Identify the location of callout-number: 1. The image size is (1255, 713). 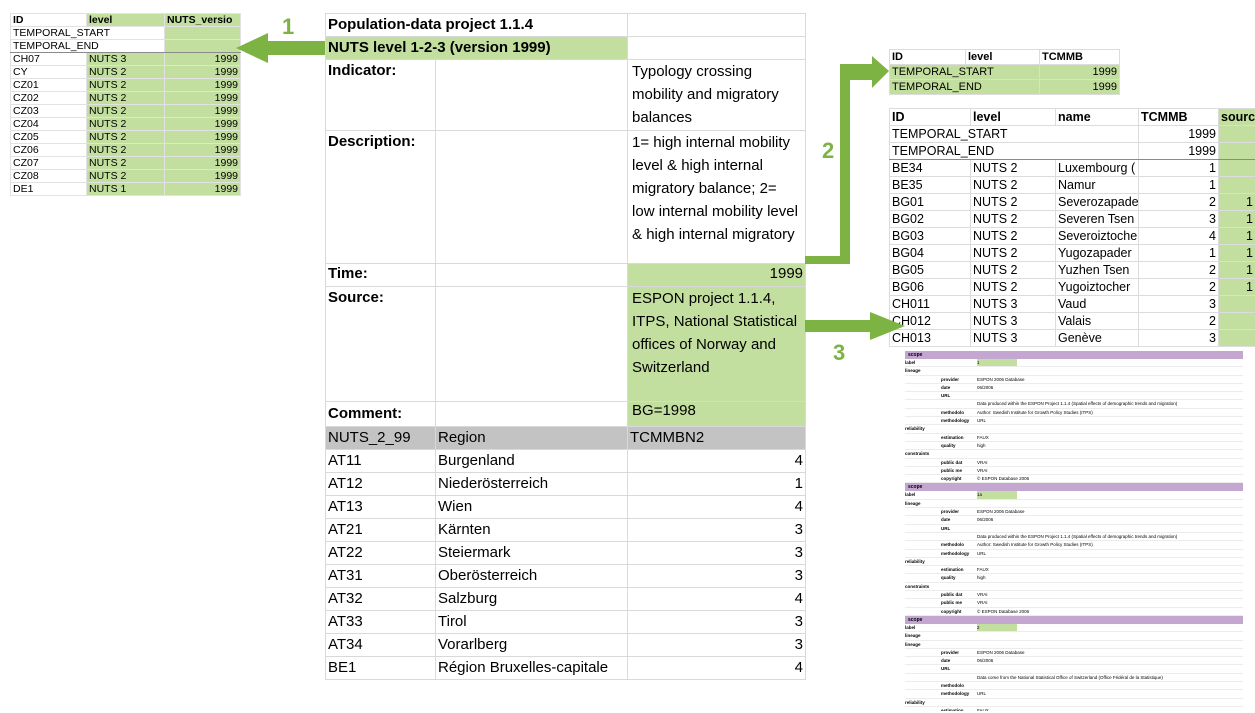
(288, 26).